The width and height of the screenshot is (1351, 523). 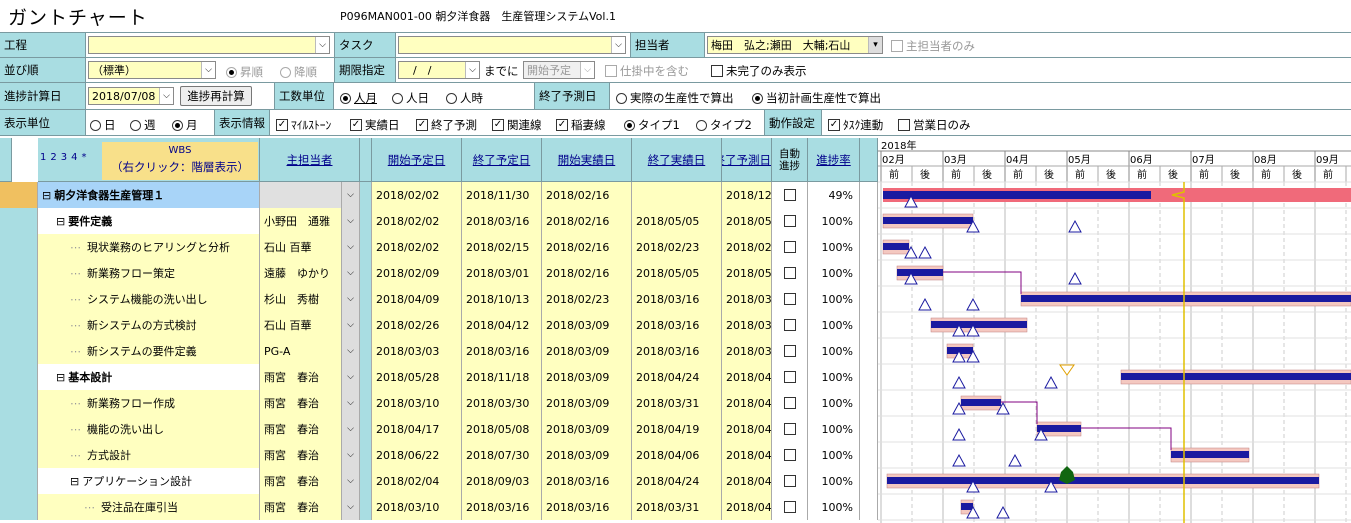 What do you see at coordinates (417, 429) in the screenshot?
I see `plan-start-cell: 2018/04/17` at bounding box center [417, 429].